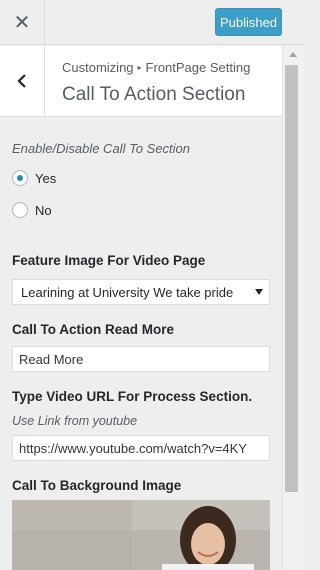  What do you see at coordinates (32, 210) in the screenshot?
I see `radio-option-no: No` at bounding box center [32, 210].